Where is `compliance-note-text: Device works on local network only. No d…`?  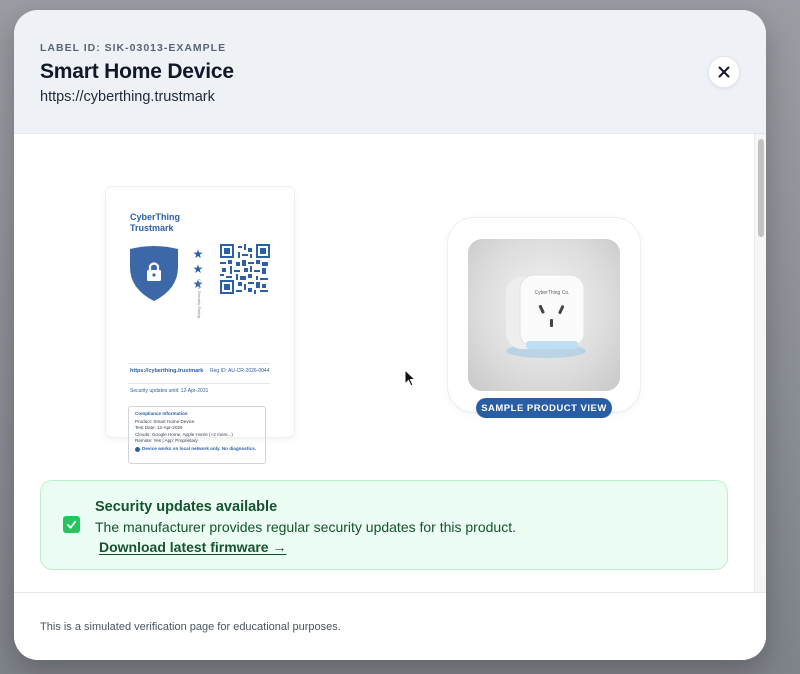
compliance-note-text: Device works on local network only. No d… is located at coordinates (199, 449).